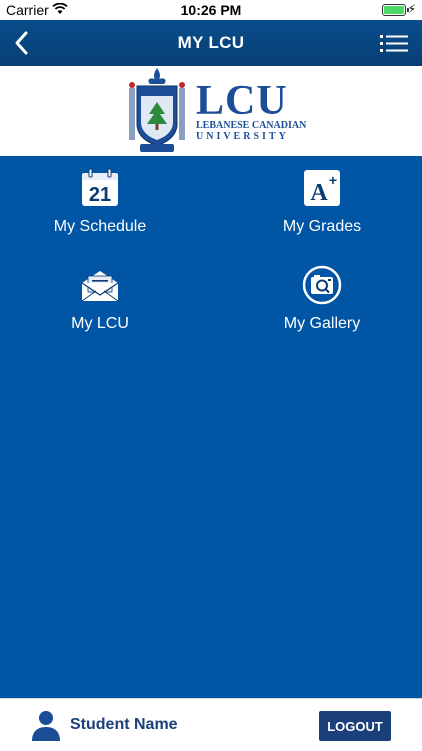  What do you see at coordinates (411, 9) in the screenshot?
I see `charging-bolt-icon: ⚡` at bounding box center [411, 9].